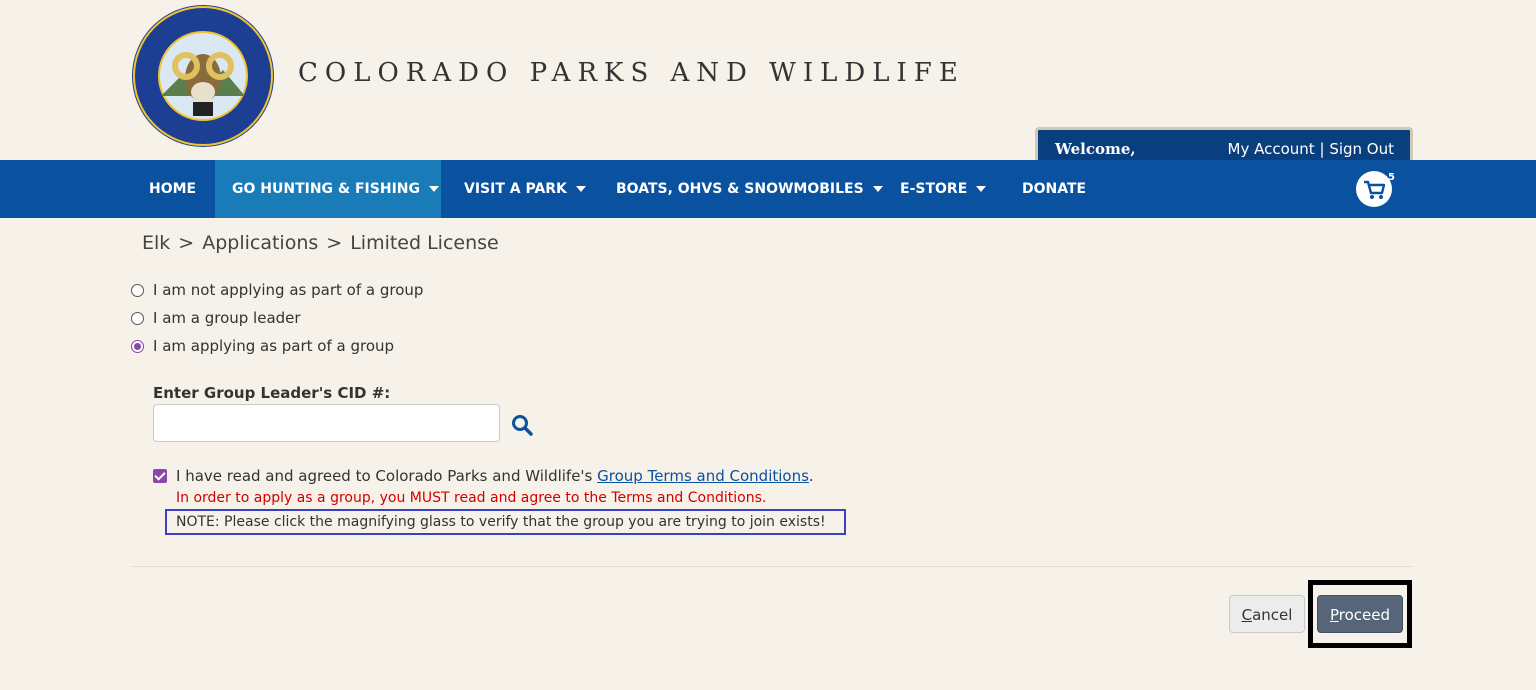 The image size is (1536, 690). I want to click on nav-home: HOME, so click(172, 189).